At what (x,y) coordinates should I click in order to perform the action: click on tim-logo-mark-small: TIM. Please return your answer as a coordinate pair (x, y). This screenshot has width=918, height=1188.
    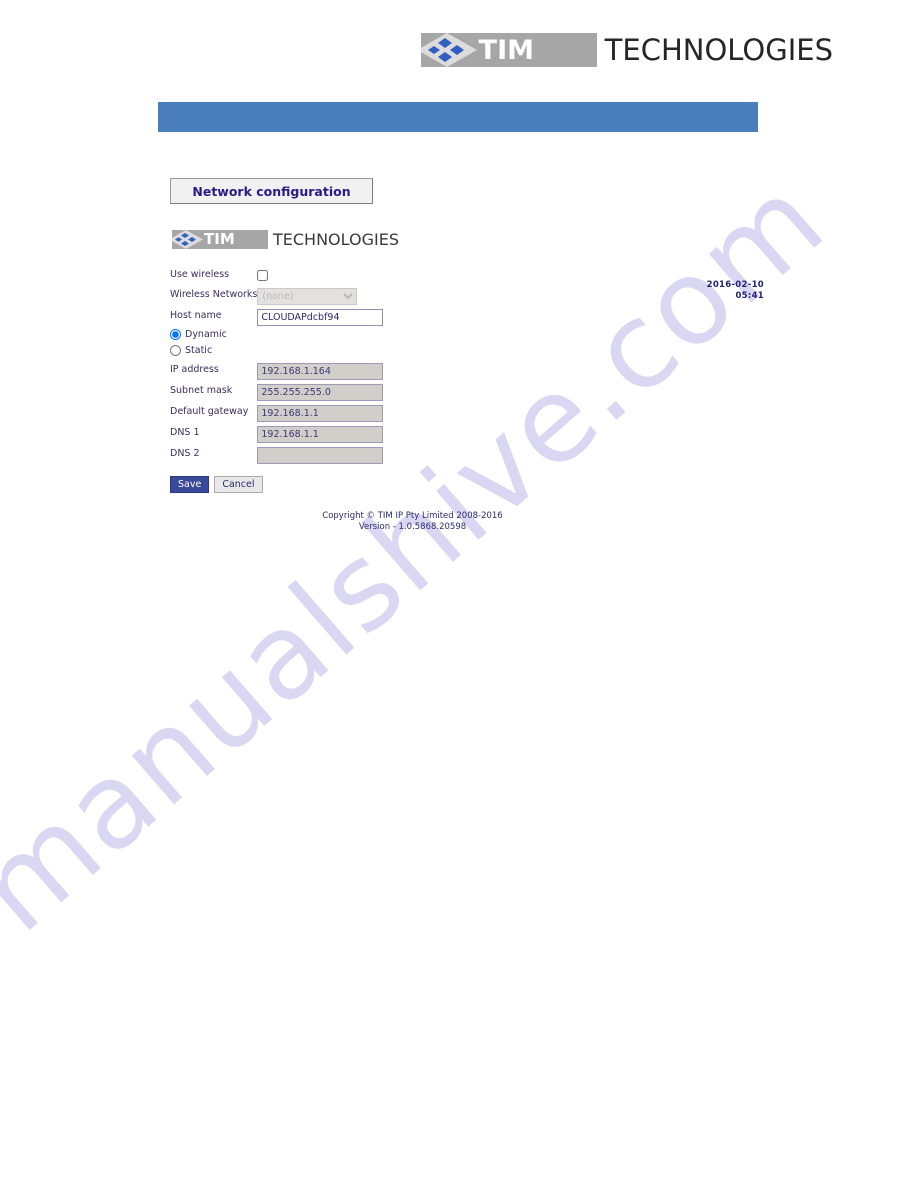
    Looking at the image, I should click on (220, 239).